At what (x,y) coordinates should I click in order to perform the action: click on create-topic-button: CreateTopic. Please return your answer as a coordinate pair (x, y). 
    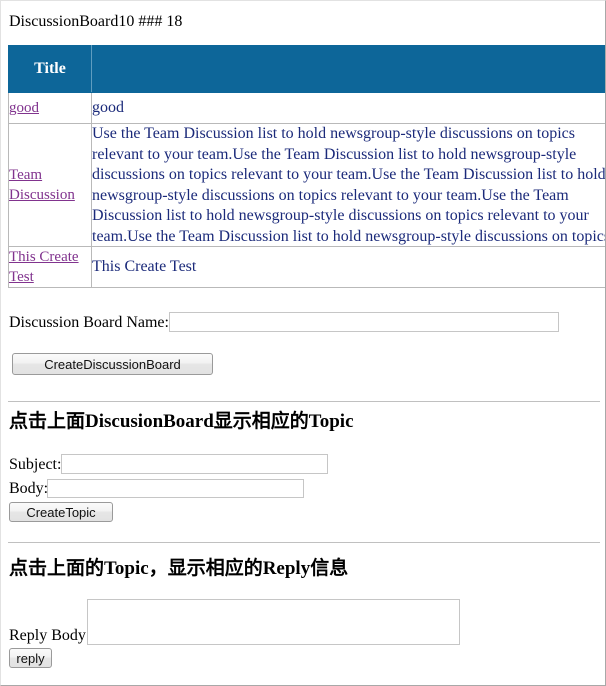
    Looking at the image, I should click on (61, 512).